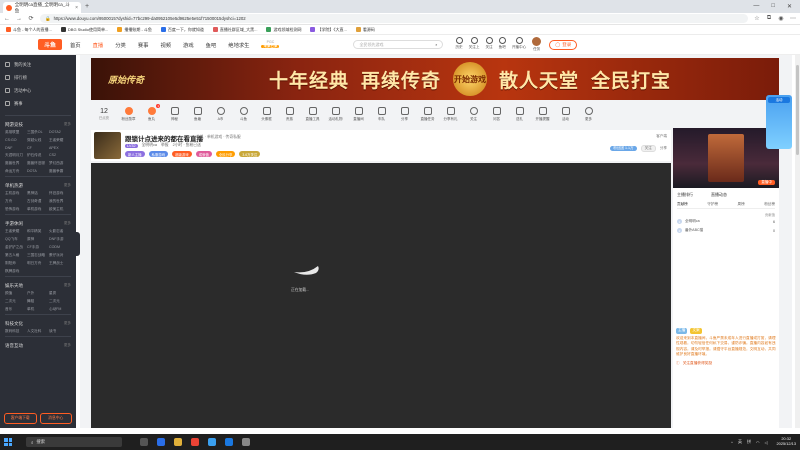 Image resolution: width=800 pixels, height=450 pixels. I want to click on sidebar-category: 天涯明月刀, so click(16, 155).